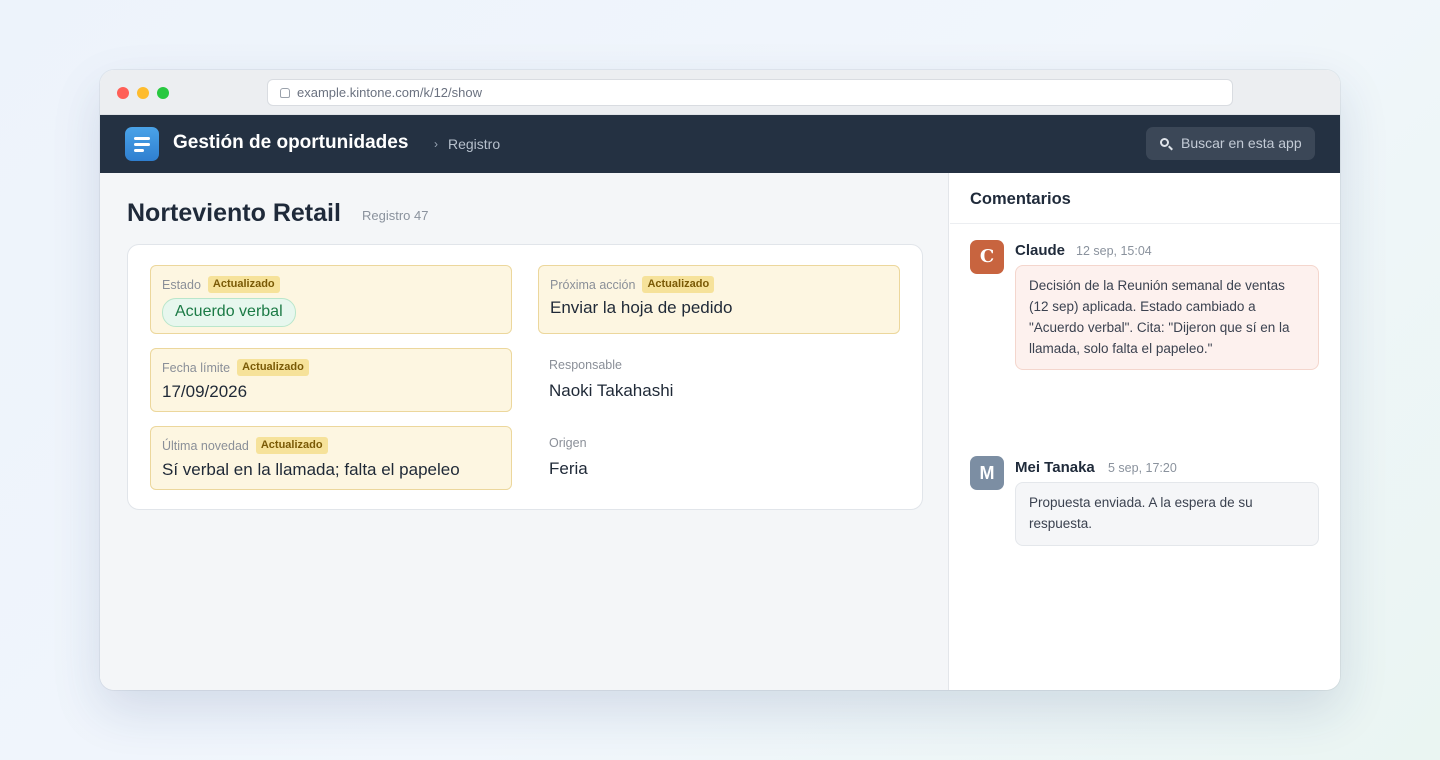  I want to click on field-value: Feria, so click(568, 468).